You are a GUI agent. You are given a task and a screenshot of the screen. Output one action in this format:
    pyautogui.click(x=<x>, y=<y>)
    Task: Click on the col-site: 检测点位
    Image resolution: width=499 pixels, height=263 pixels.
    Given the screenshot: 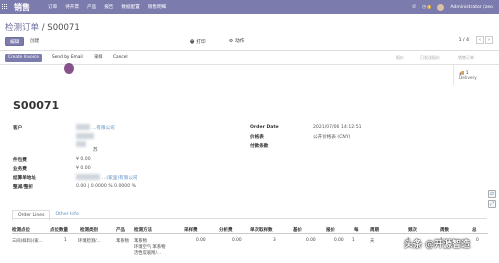 What is the action you would take?
    pyautogui.click(x=21, y=230)
    